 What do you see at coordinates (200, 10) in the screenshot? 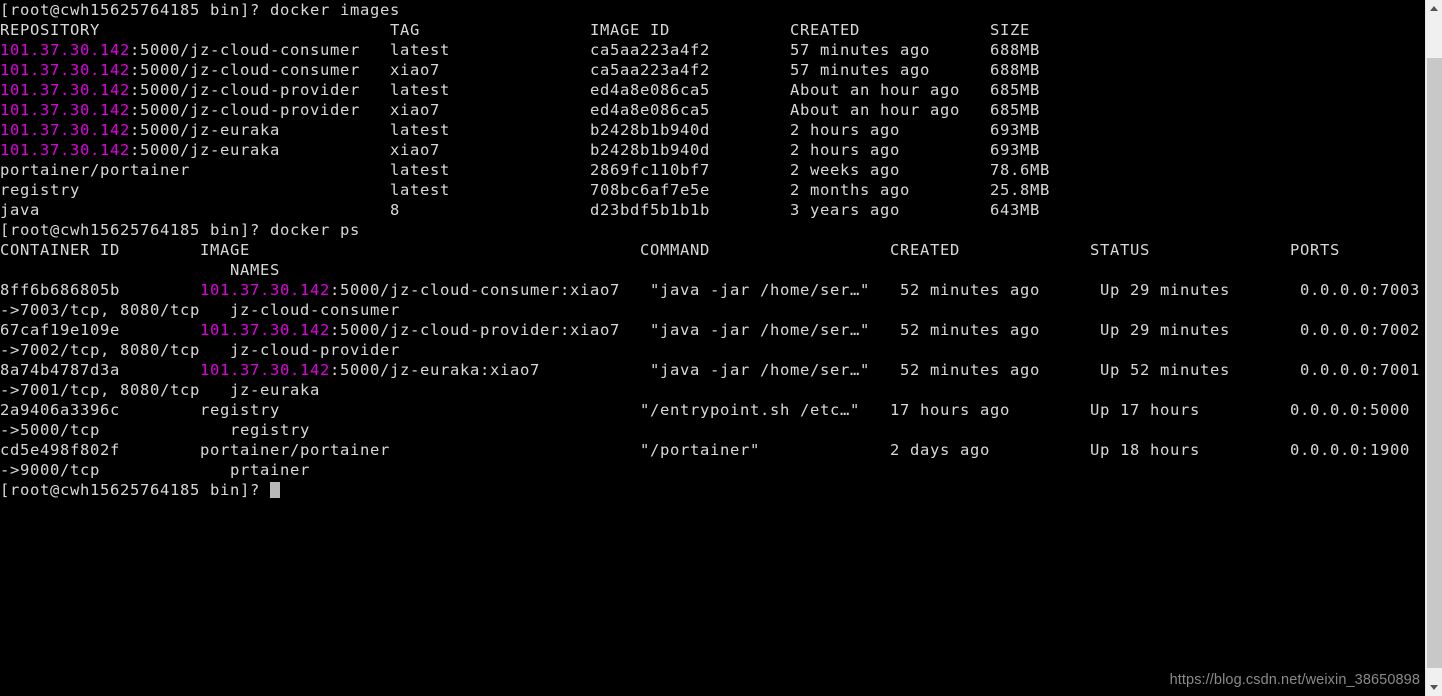
I see `terminal-text: [root@cwh15625764185 bin]? docker images` at bounding box center [200, 10].